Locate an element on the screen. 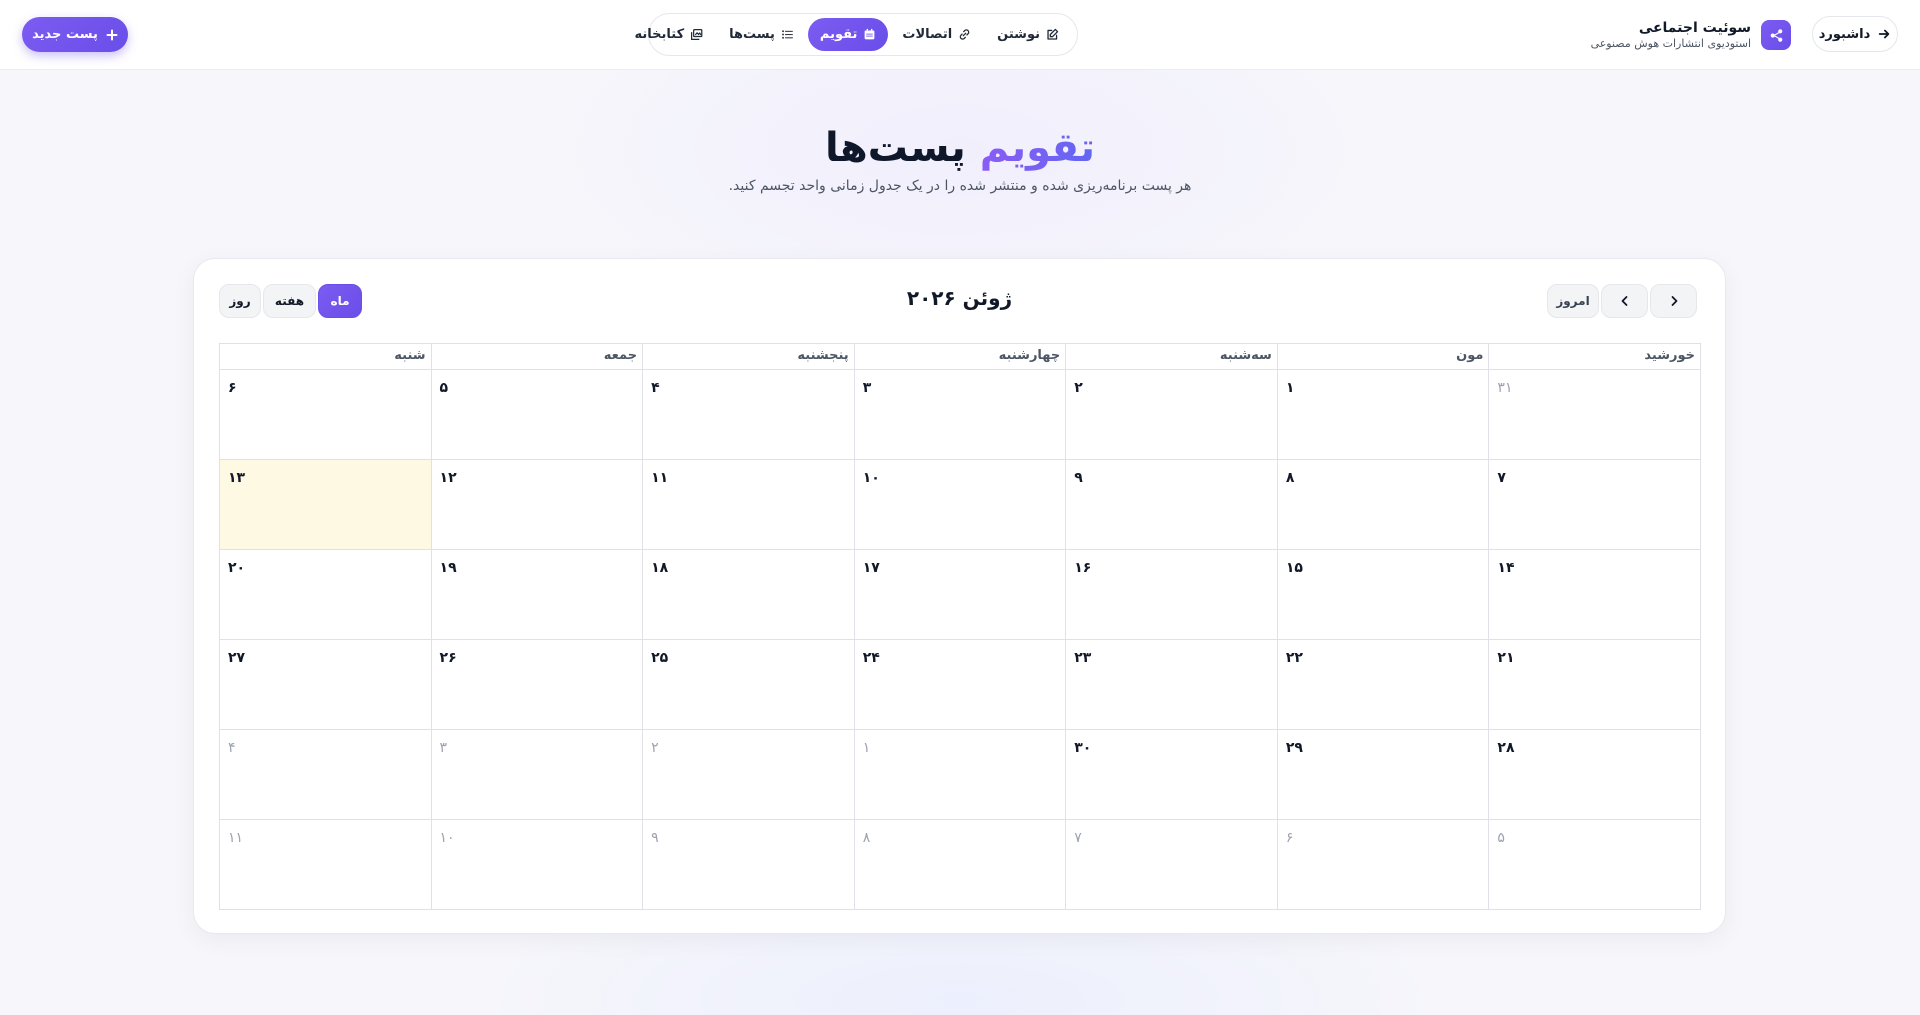 This screenshot has height=1015, width=1920. day-cell: ۱۷ is located at coordinates (960, 595).